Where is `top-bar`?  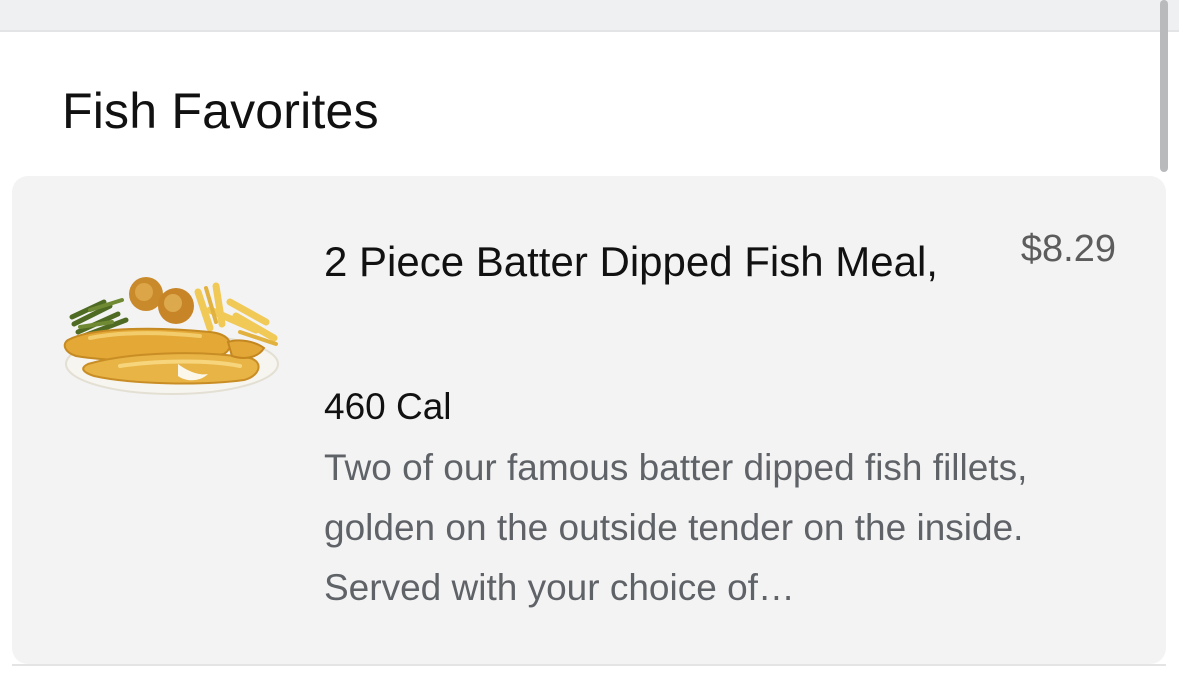 top-bar is located at coordinates (589, 16).